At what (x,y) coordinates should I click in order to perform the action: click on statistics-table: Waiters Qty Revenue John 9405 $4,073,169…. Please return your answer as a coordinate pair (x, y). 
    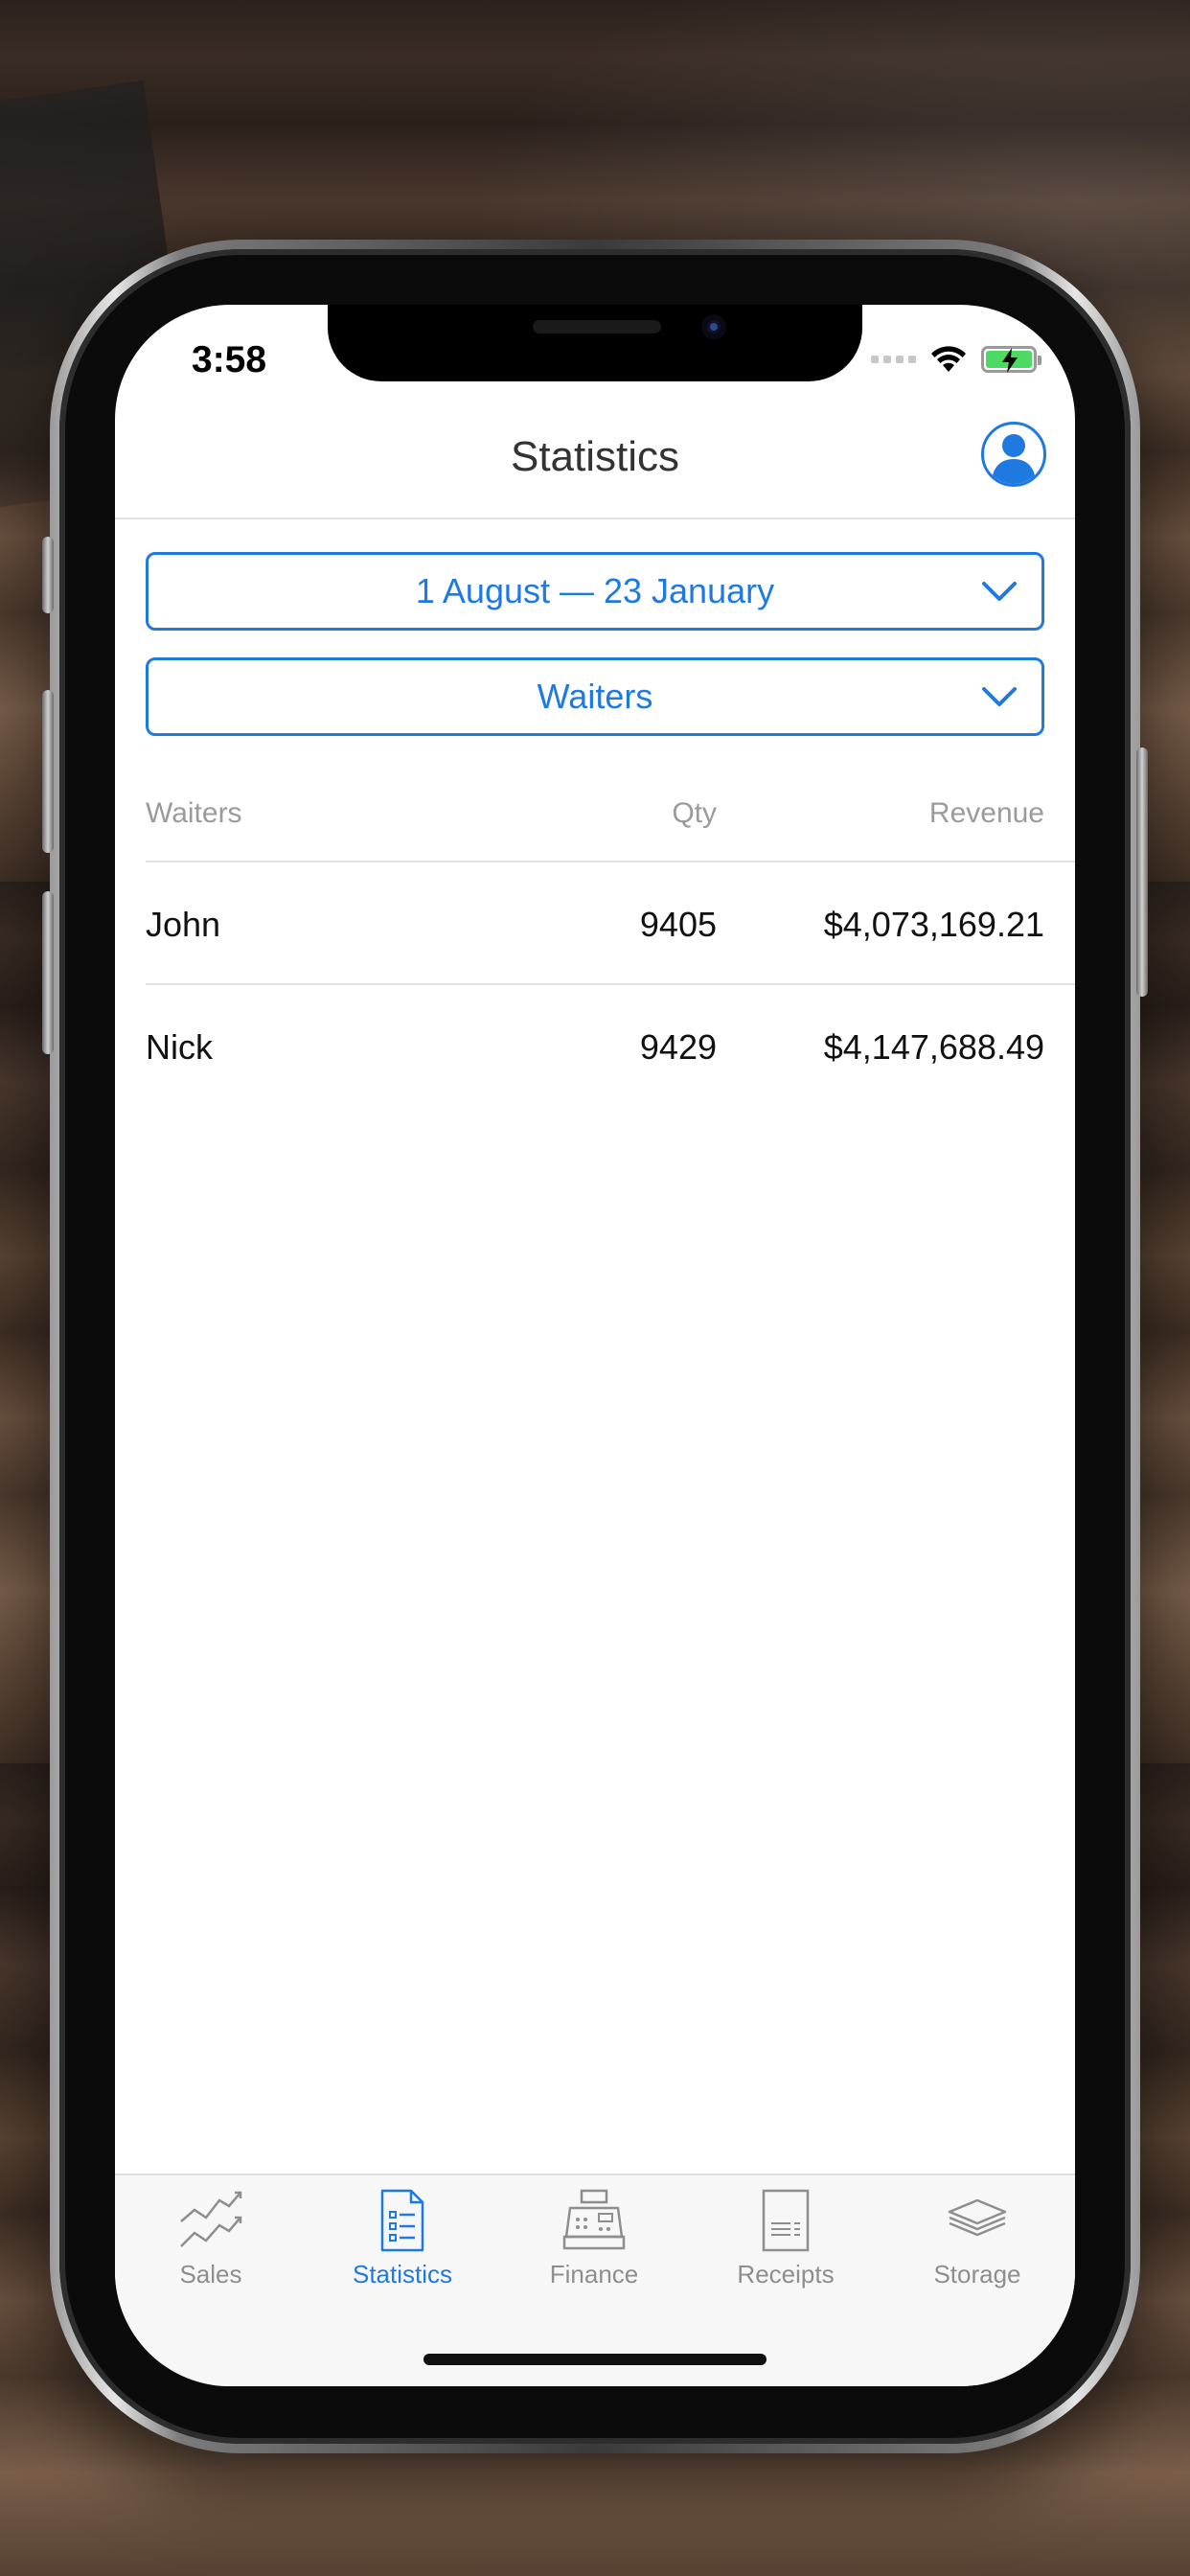
    Looking at the image, I should click on (610, 941).